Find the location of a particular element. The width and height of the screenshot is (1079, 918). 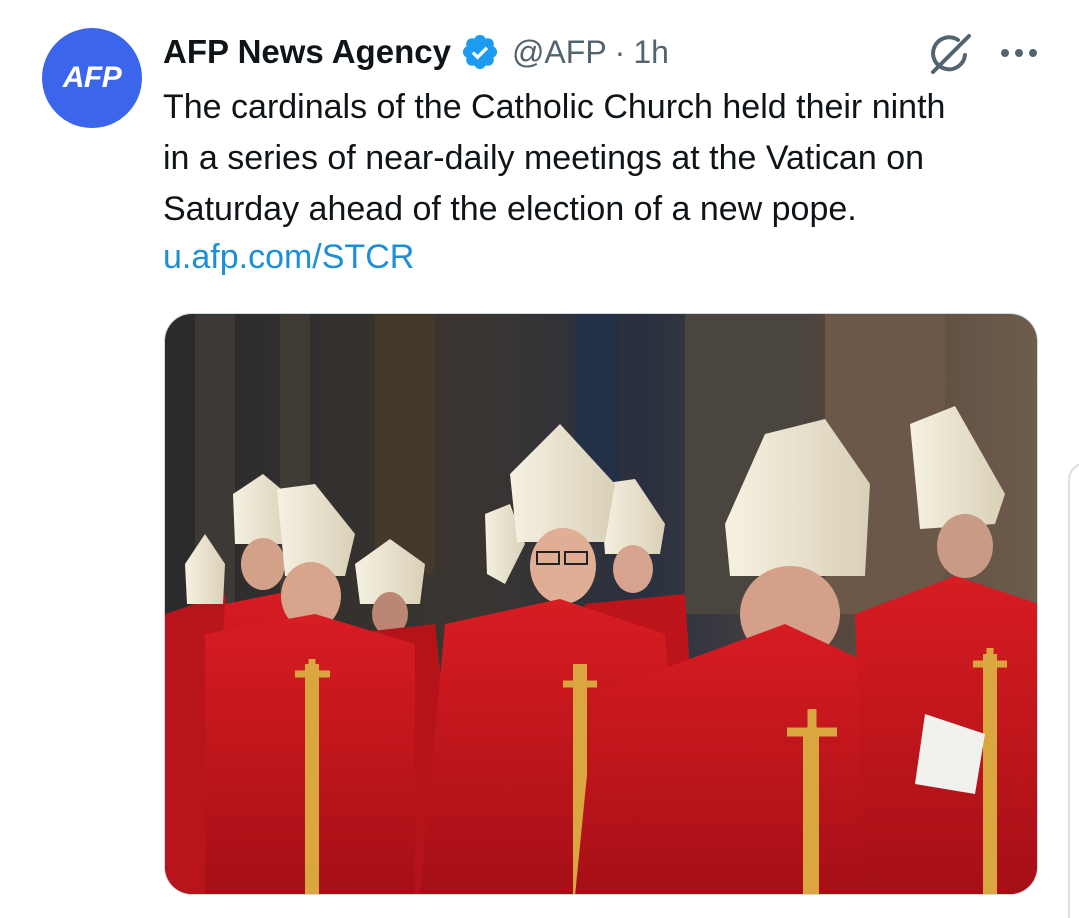

avatar: AFP is located at coordinates (92, 78).